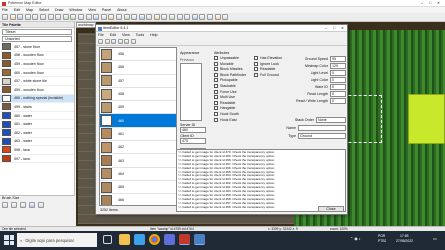 This screenshot has width=445, height=250. Describe the element at coordinates (138, 81) in the screenshot. I see `item-list-row: 457` at that location.